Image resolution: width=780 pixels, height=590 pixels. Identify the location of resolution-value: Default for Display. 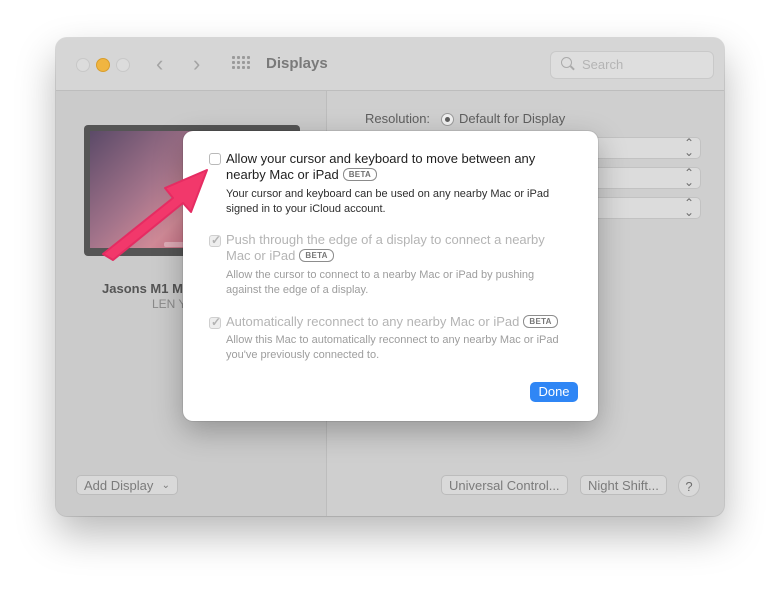
(512, 118).